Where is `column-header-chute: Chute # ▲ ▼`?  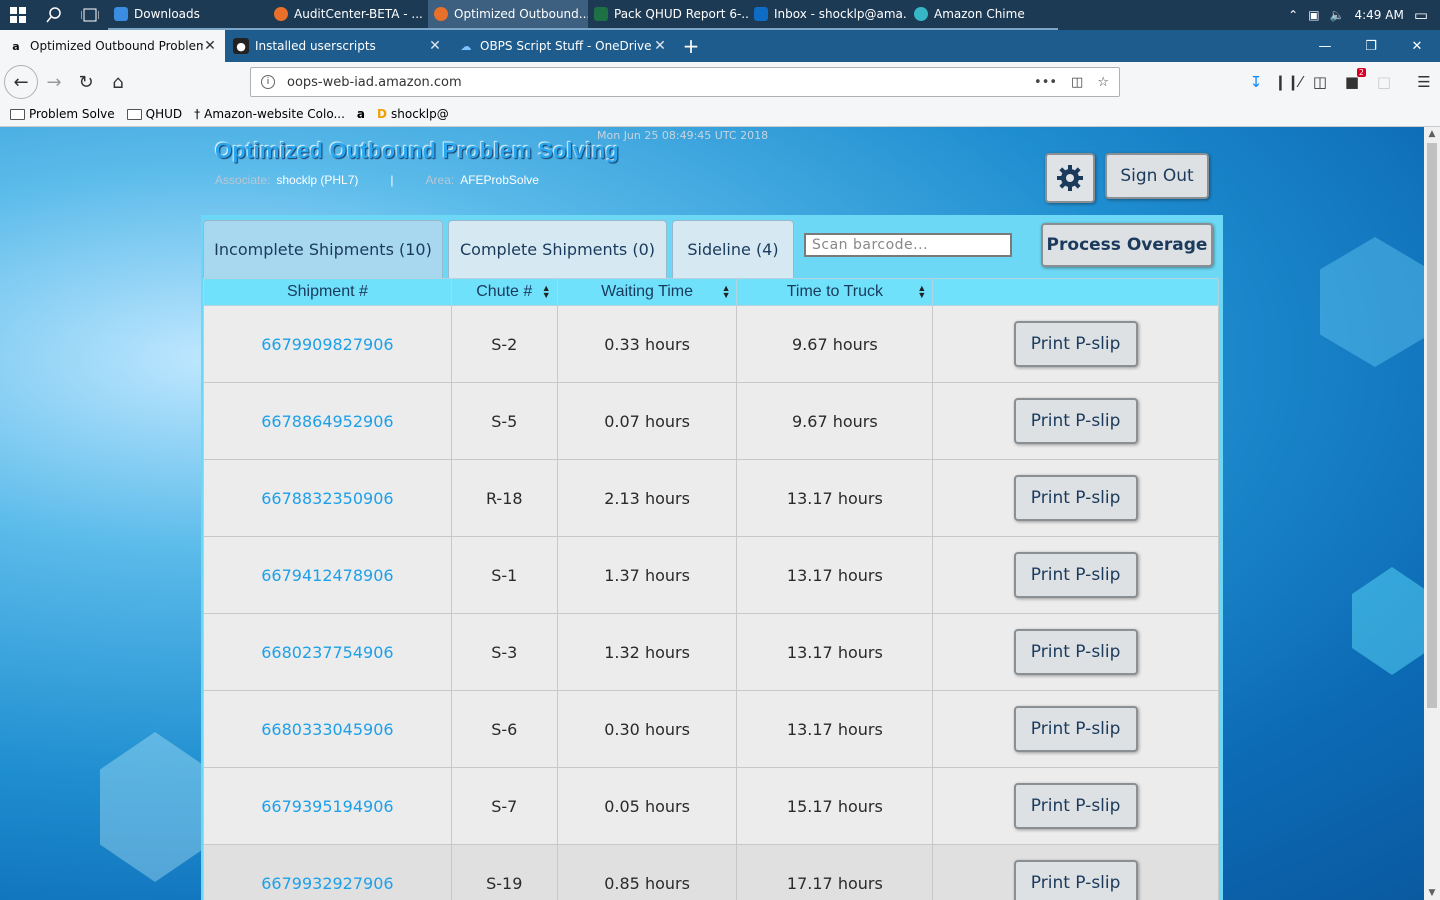 column-header-chute: Chute # ▲ ▼ is located at coordinates (504, 292).